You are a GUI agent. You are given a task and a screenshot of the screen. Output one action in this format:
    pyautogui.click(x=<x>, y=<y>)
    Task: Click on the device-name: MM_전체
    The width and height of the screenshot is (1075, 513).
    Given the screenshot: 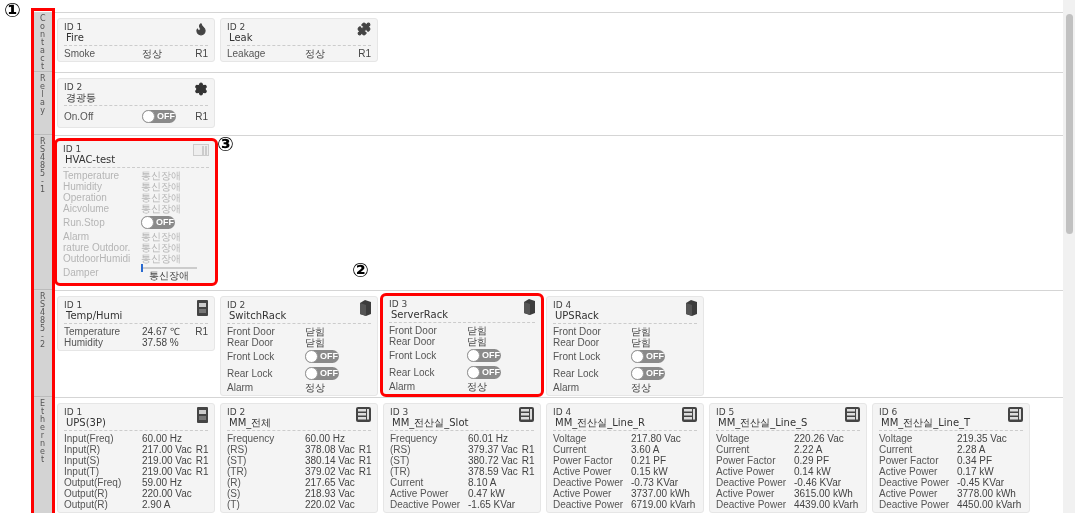 What is the action you would take?
    pyautogui.click(x=250, y=422)
    